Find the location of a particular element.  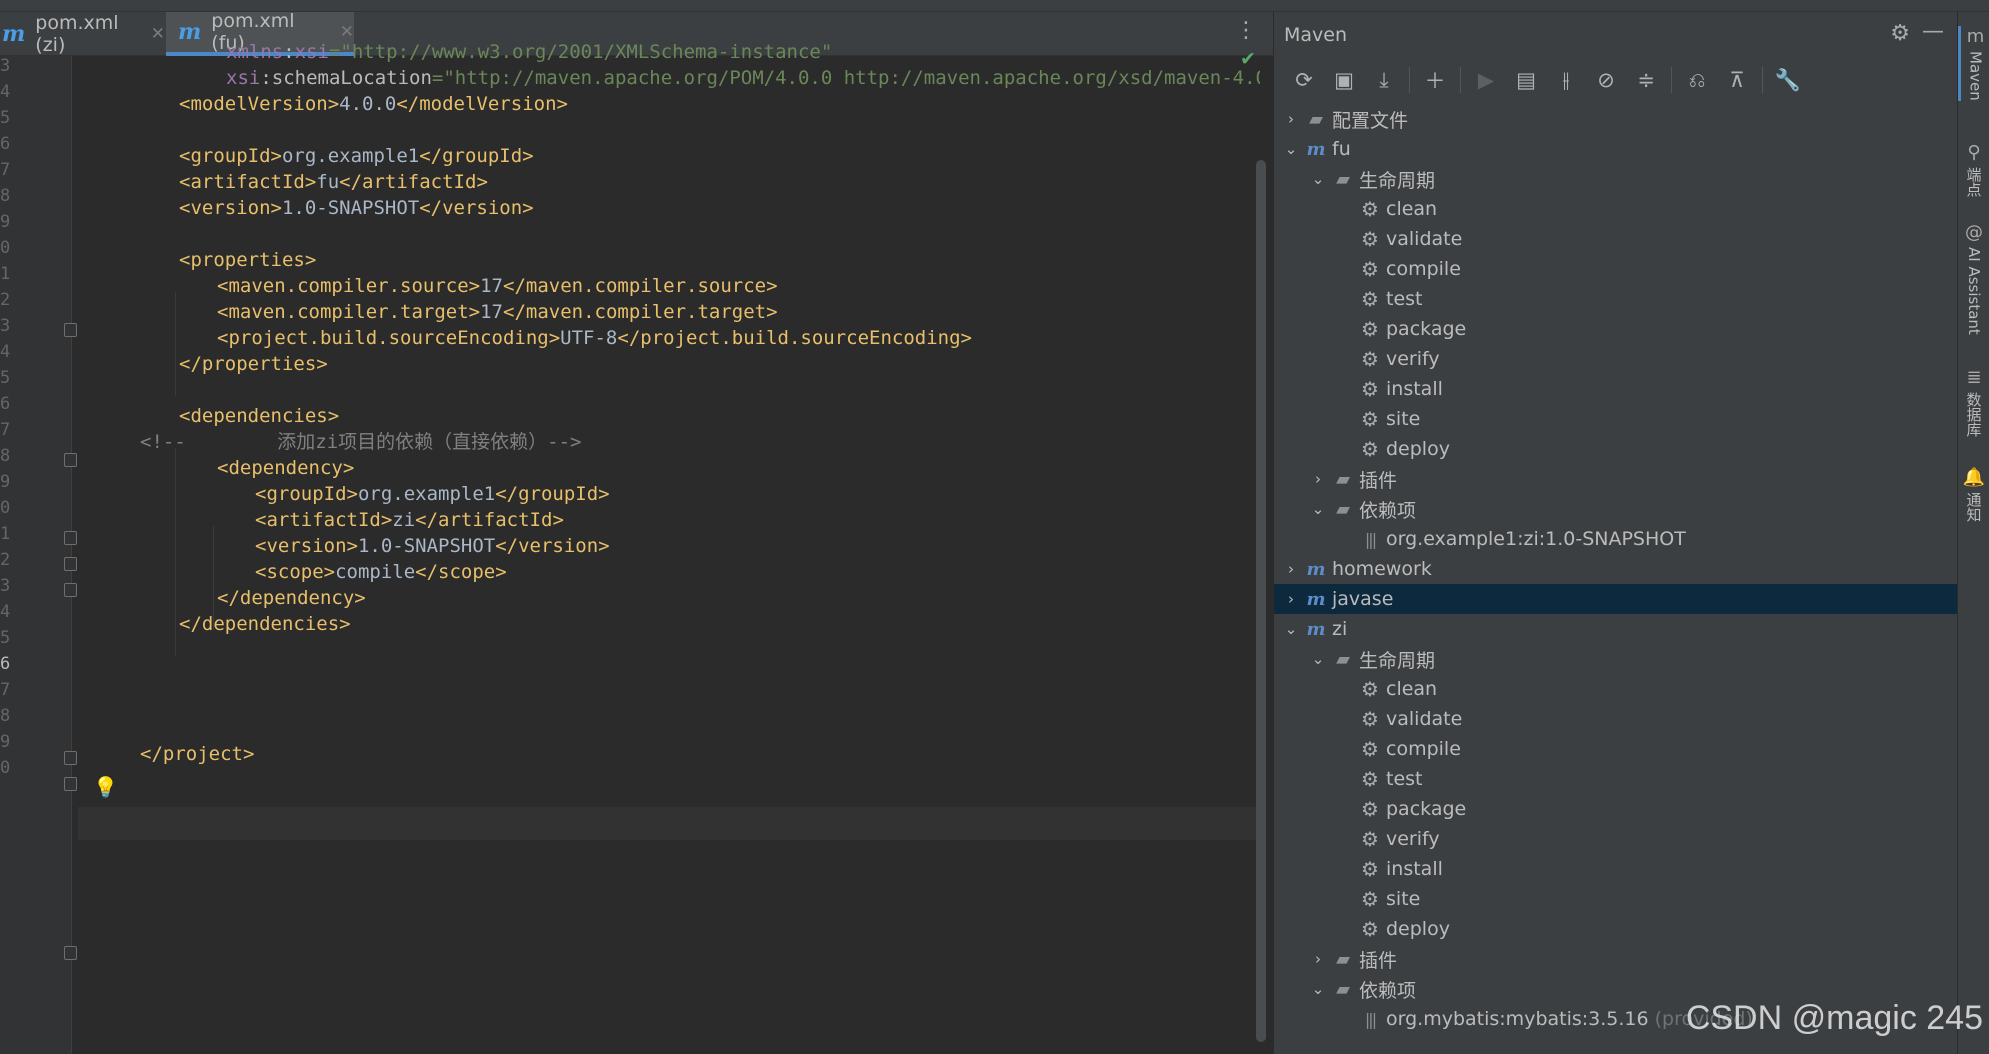

execute-goal-icon: ▤ is located at coordinates (1526, 80).